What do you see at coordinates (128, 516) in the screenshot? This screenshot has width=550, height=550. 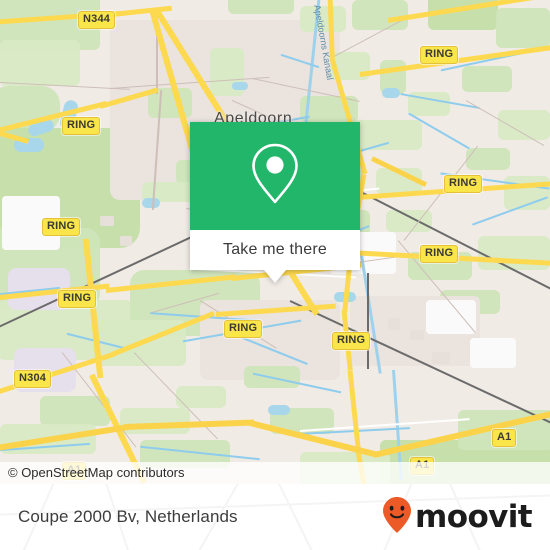 I see `place-title: Coupe 2000 Bv, Netherlands` at bounding box center [128, 516].